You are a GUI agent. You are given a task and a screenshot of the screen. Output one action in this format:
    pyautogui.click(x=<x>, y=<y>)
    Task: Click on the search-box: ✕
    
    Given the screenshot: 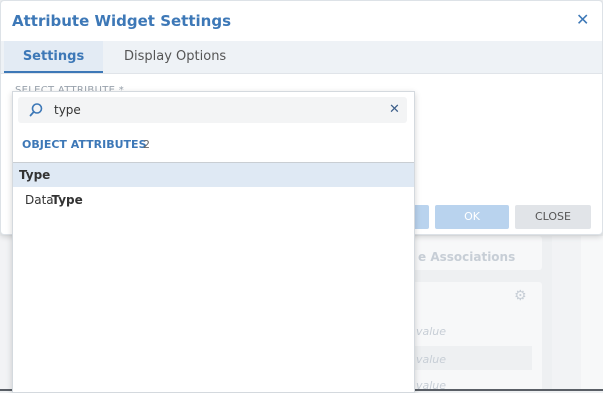 What is the action you would take?
    pyautogui.click(x=212, y=110)
    